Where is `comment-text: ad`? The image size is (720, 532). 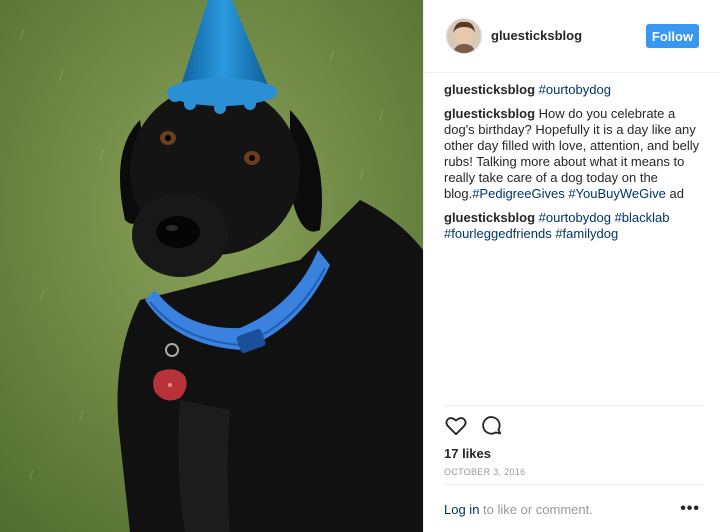
comment-text: ad is located at coordinates (674, 193).